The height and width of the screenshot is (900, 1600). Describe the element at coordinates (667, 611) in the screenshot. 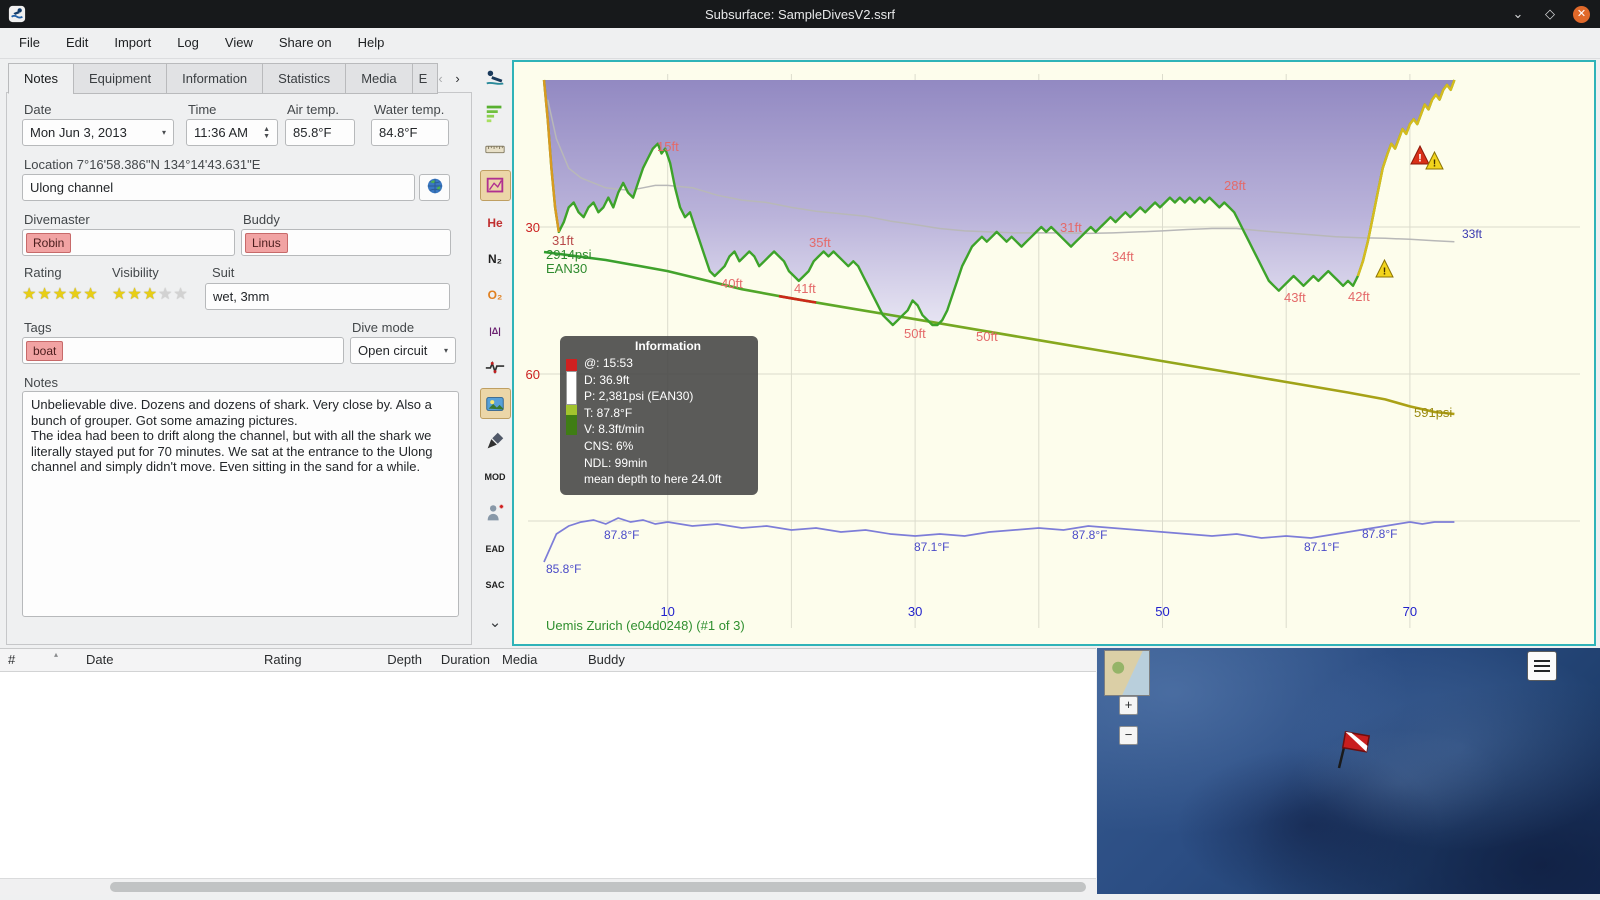

I see `svg-text: 10` at that location.